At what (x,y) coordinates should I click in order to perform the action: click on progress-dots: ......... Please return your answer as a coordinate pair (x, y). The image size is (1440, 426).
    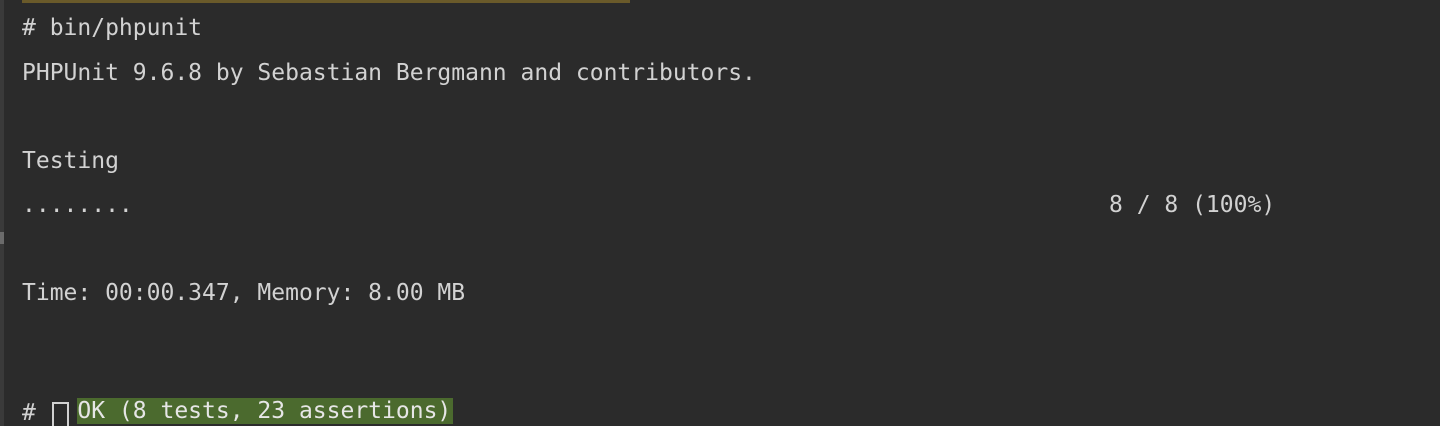
    Looking at the image, I should click on (77, 205).